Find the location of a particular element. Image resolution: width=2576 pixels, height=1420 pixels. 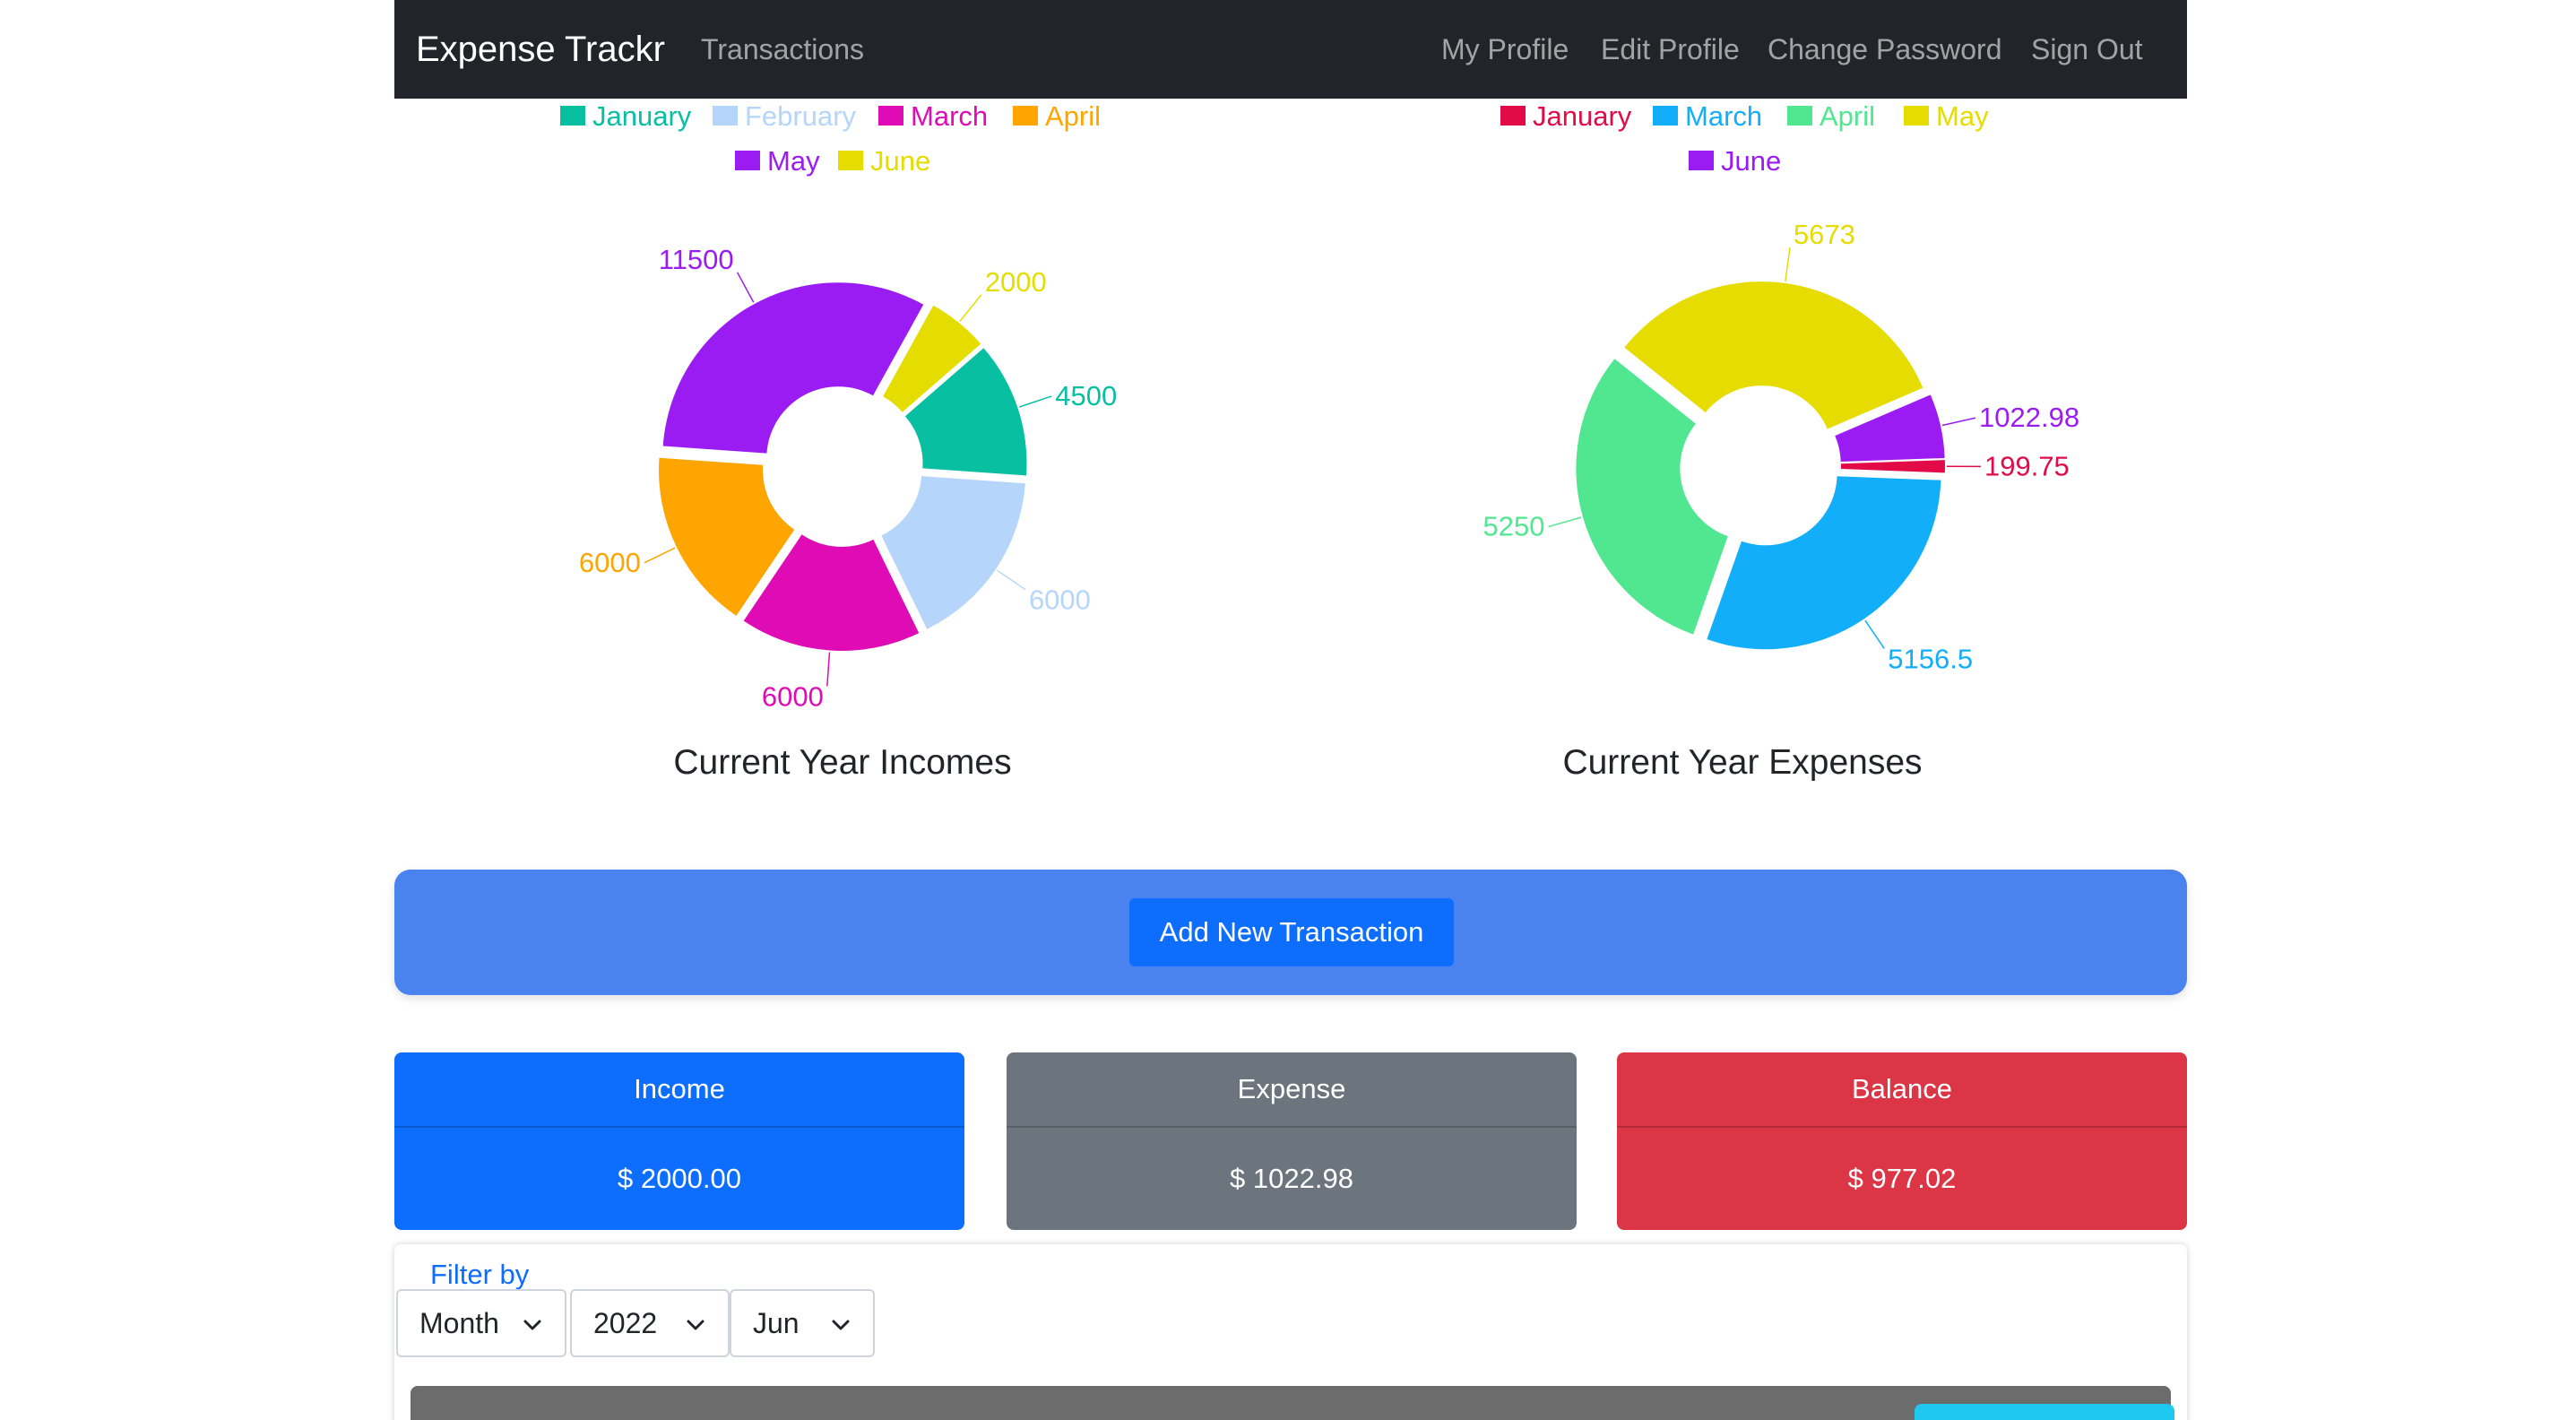

leader-line-february is located at coordinates (1011, 580).